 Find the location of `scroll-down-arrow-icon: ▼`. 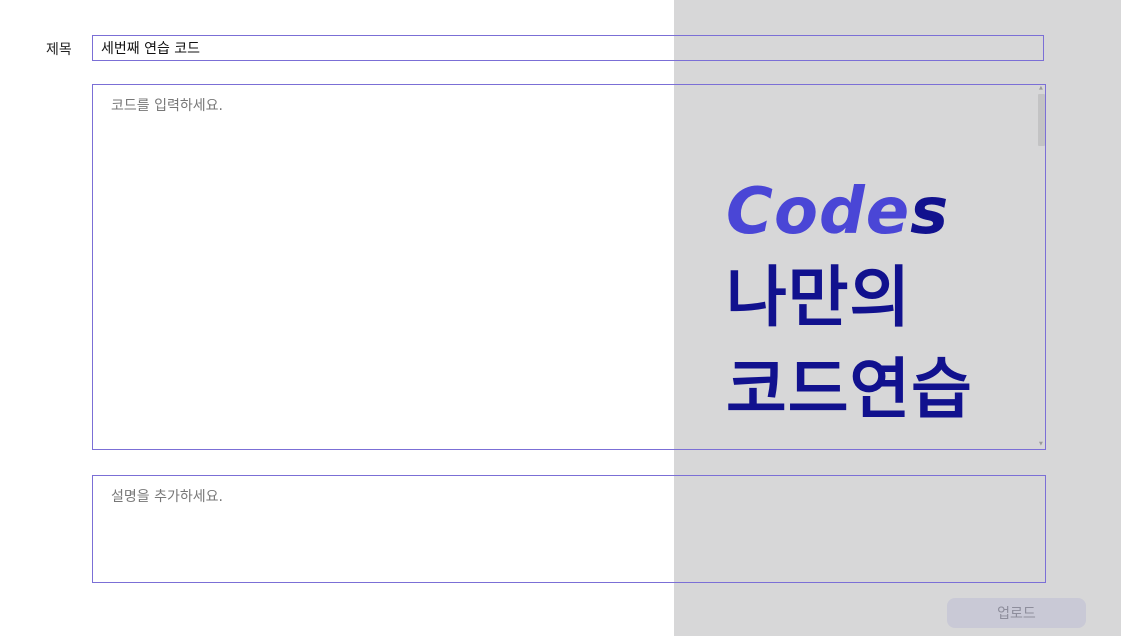

scroll-down-arrow-icon: ▼ is located at coordinates (1041, 444).